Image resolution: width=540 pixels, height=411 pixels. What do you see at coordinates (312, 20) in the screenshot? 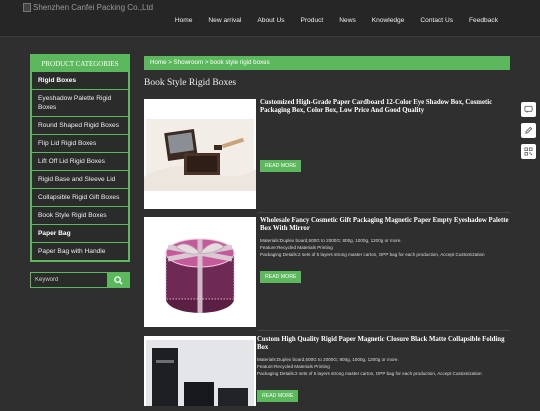
I see `nav-product: Product` at bounding box center [312, 20].